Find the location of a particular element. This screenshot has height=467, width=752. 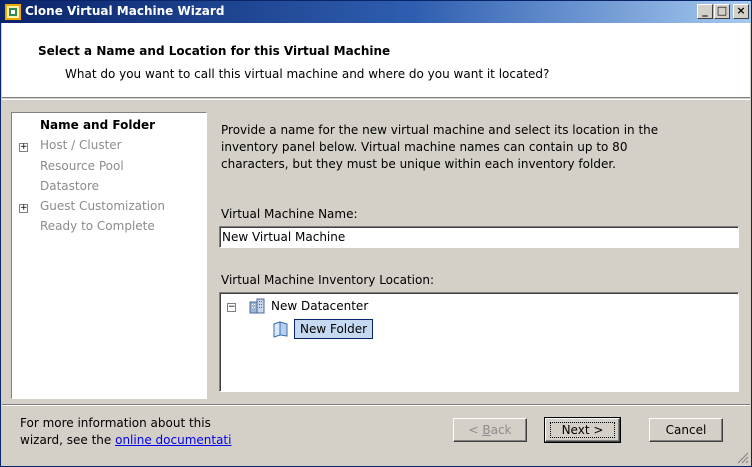

step-datastore: Datastore is located at coordinates (69, 186).